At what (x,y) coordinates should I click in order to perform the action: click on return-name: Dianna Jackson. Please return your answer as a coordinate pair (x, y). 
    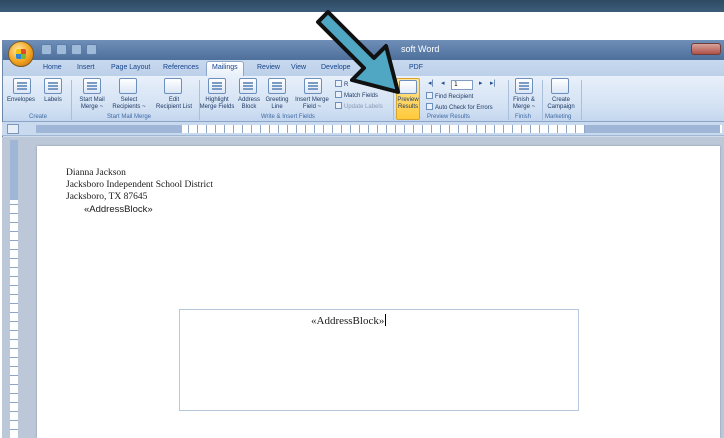
    Looking at the image, I should click on (96, 173).